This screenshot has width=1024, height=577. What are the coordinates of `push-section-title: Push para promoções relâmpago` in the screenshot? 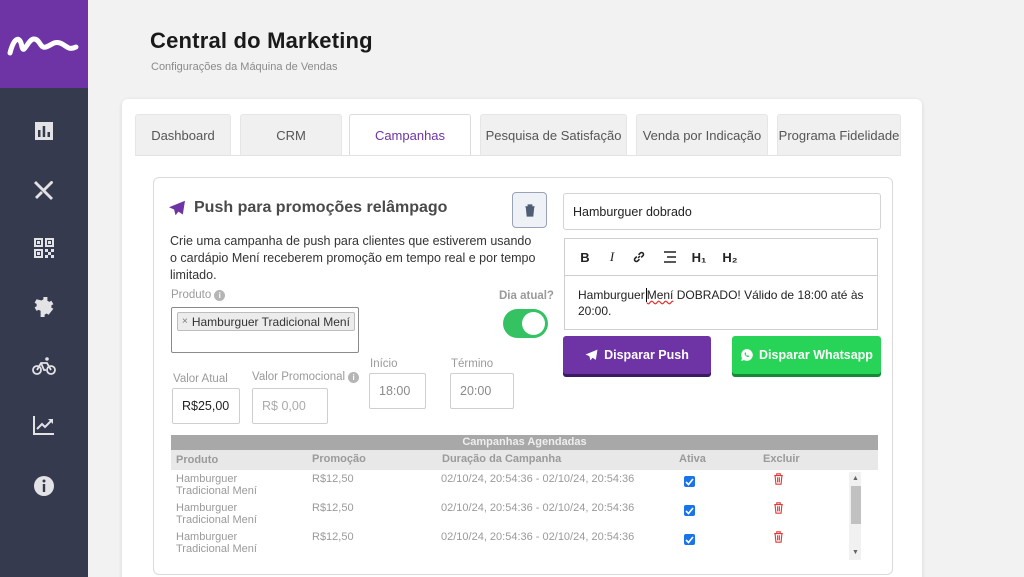 It's located at (307, 208).